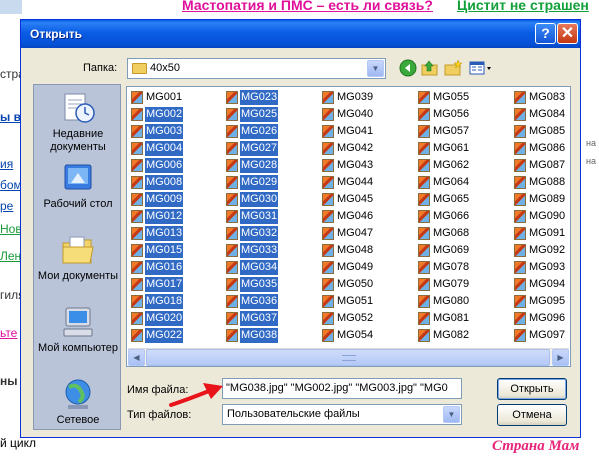  I want to click on help-button: ?, so click(545, 33).